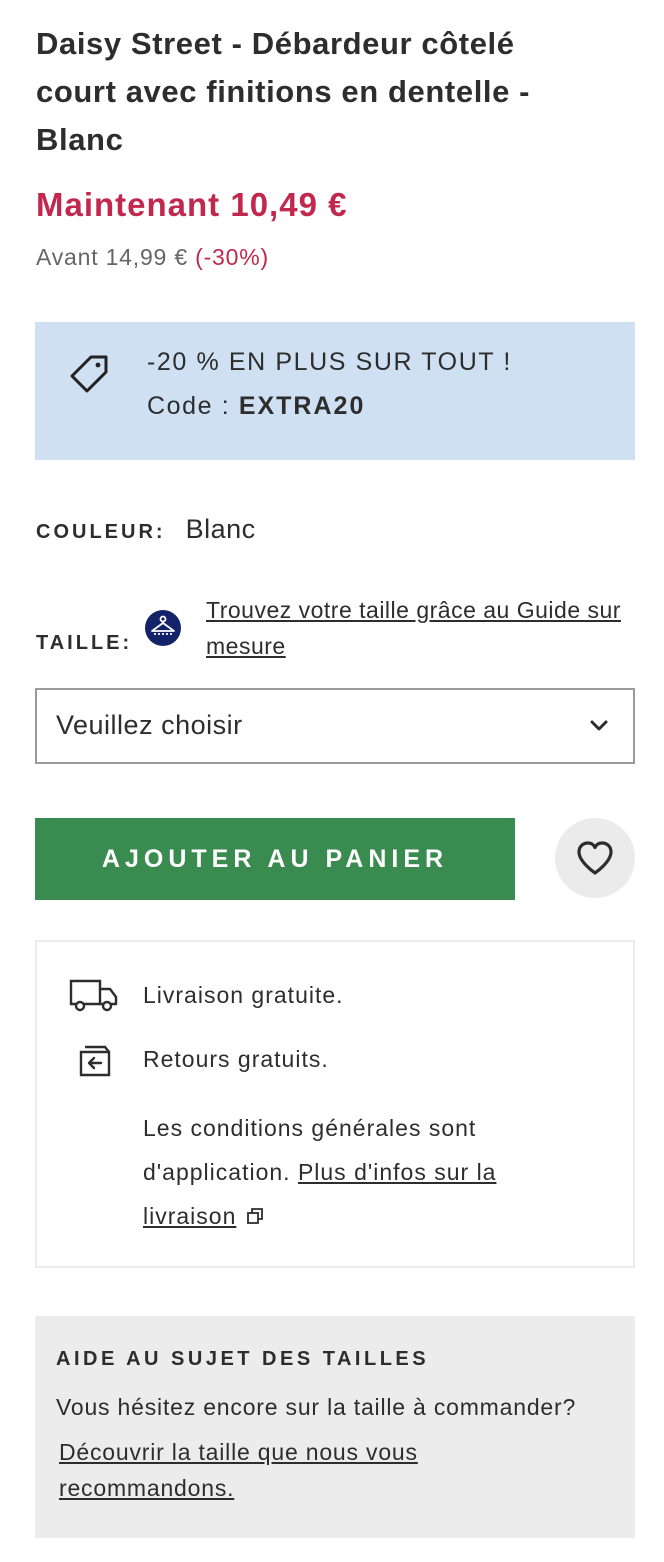 This screenshot has width=664, height=1562. What do you see at coordinates (89, 374) in the screenshot?
I see `tag-icon` at bounding box center [89, 374].